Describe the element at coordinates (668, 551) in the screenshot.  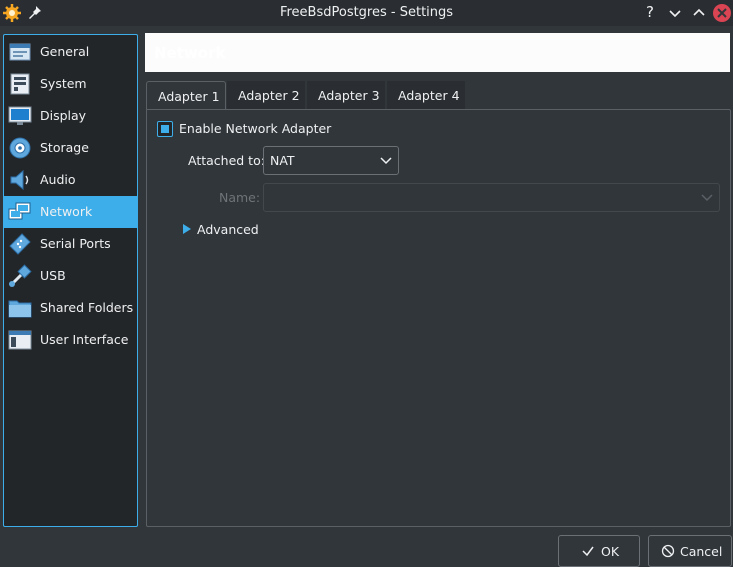
I see `cancel-icon` at that location.